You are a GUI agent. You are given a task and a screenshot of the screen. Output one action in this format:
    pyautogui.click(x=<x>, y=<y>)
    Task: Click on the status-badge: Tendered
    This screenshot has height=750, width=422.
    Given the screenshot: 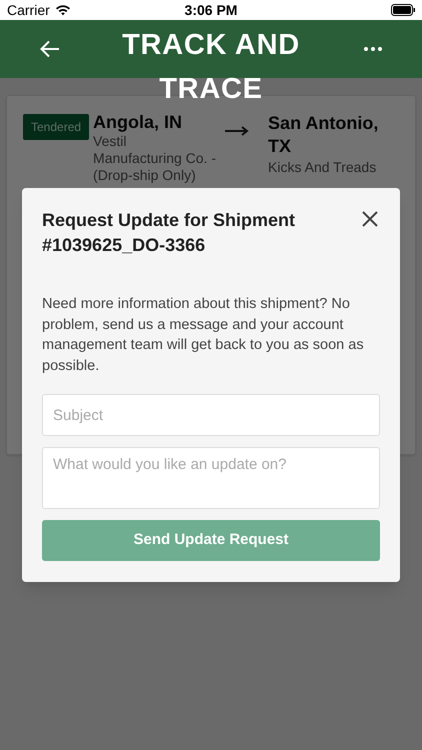 What is the action you would take?
    pyautogui.click(x=56, y=127)
    